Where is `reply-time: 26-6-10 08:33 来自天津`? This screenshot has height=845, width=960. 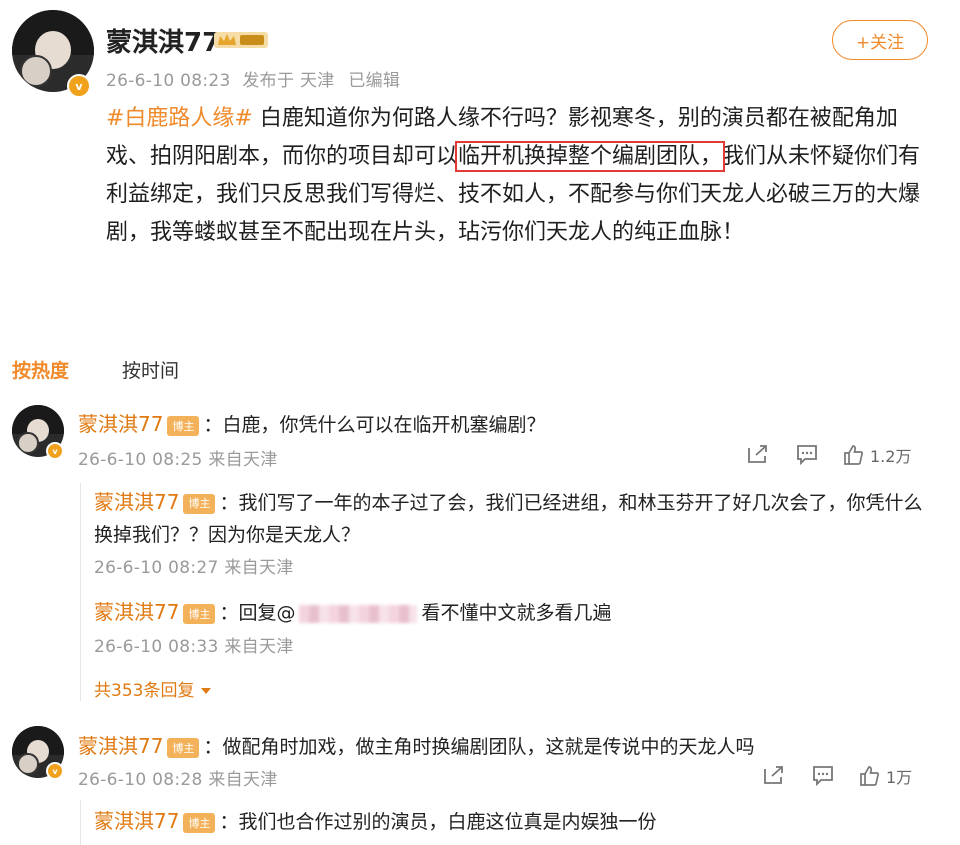 reply-time: 26-6-10 08:33 来自天津 is located at coordinates (194, 647).